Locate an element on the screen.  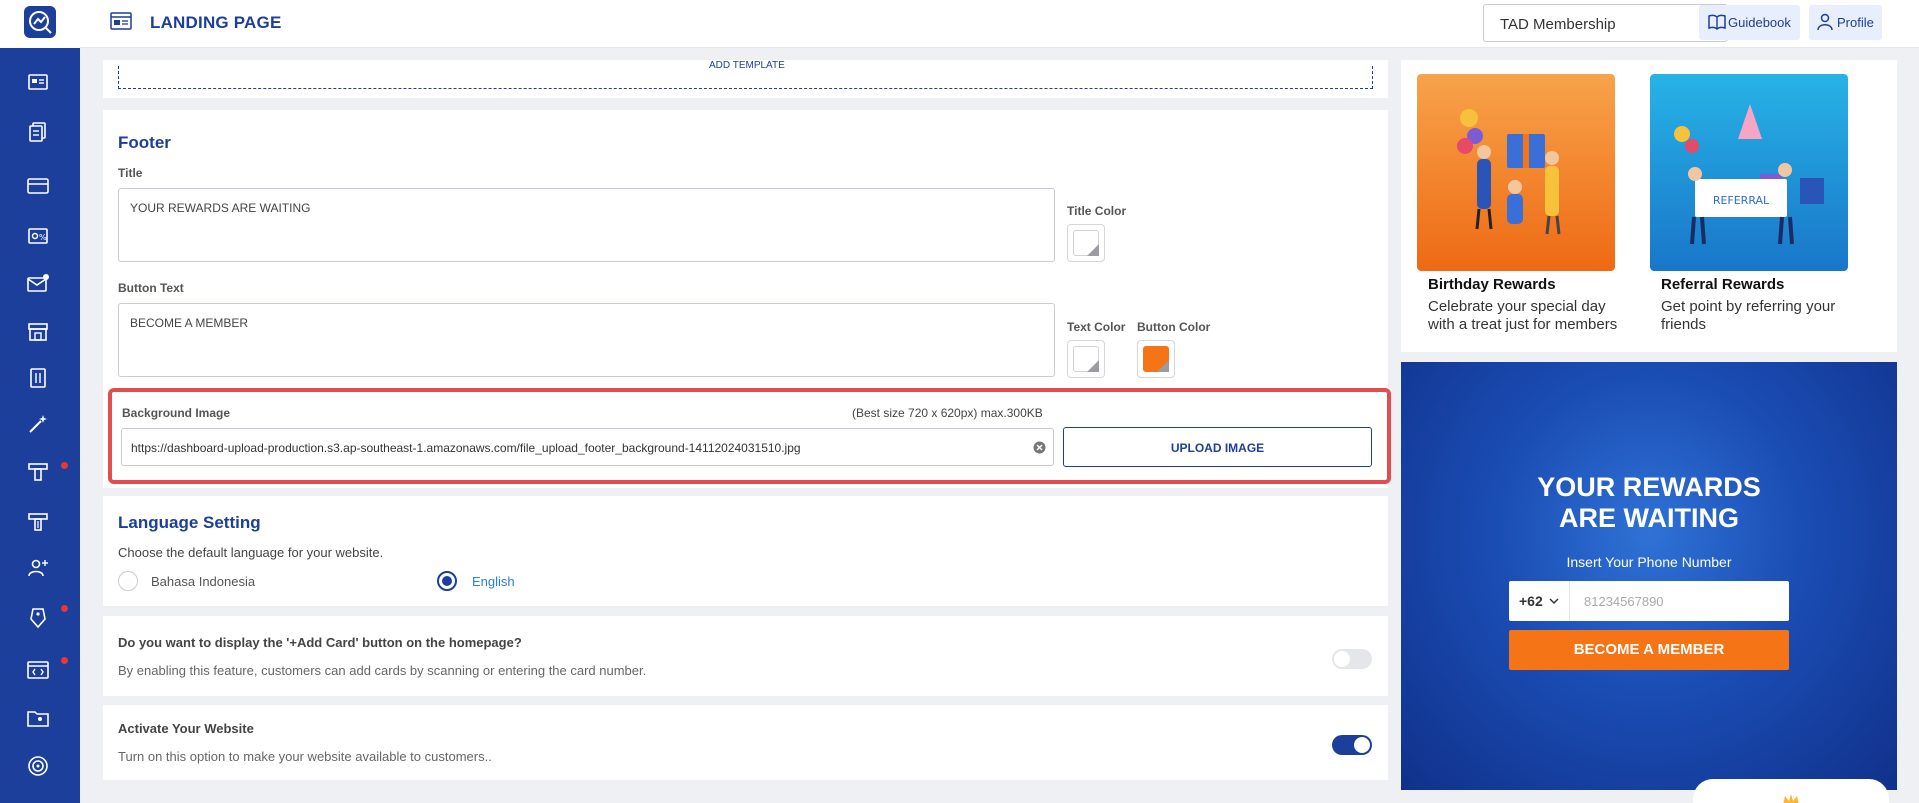
phone-input: +62 81234567890 is located at coordinates (1649, 601).